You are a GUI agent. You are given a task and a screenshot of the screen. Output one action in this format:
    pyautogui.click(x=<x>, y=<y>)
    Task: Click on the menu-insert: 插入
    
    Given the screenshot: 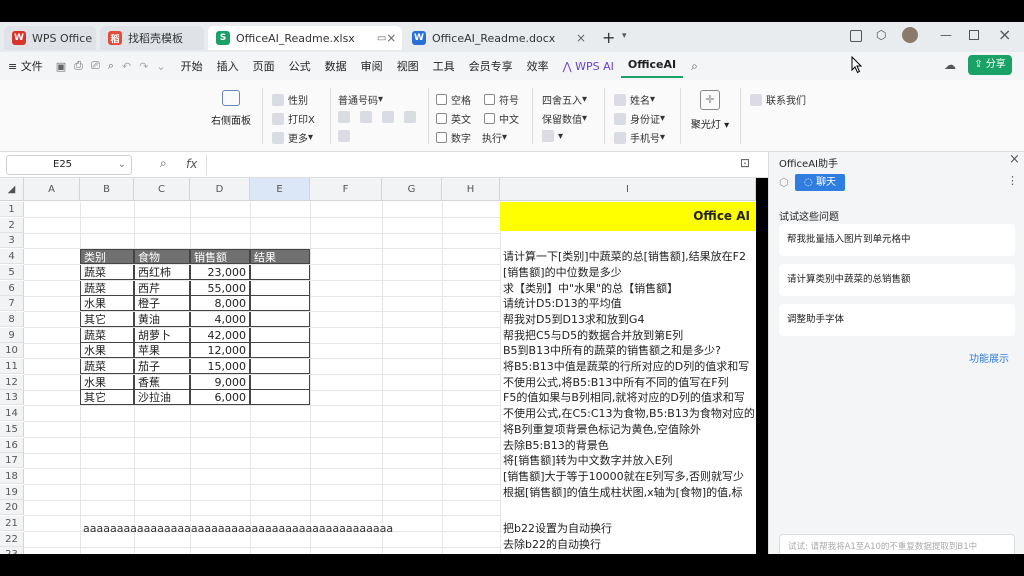 What is the action you would take?
    pyautogui.click(x=228, y=66)
    